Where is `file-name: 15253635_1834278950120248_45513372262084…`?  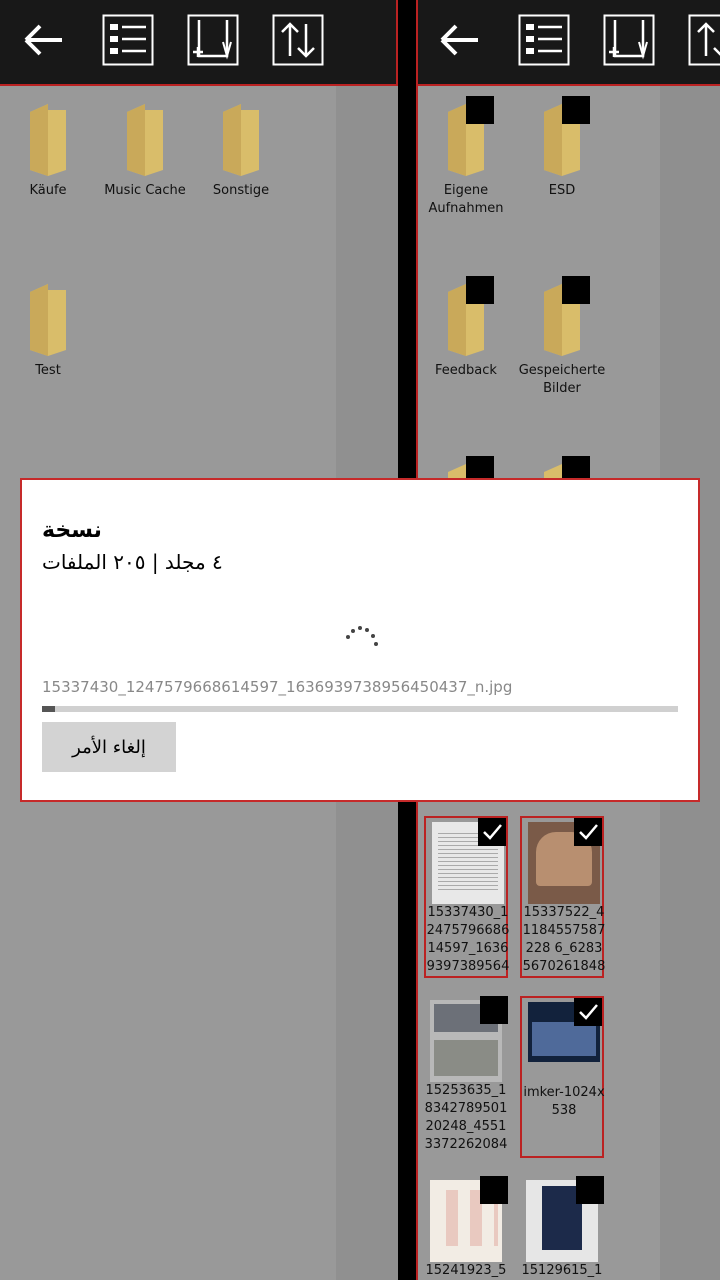
file-name: 15253635_1834278950120248_45513372262084… is located at coordinates (466, 1117).